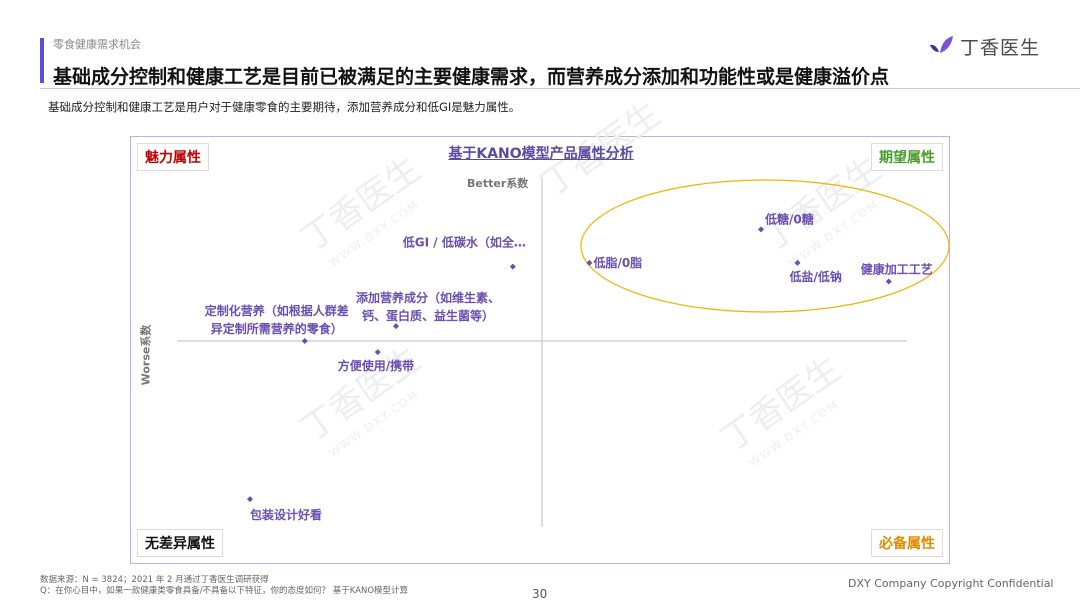  Describe the element at coordinates (97, 44) in the screenshot. I see `section-label: 零食健康需求机会` at that location.